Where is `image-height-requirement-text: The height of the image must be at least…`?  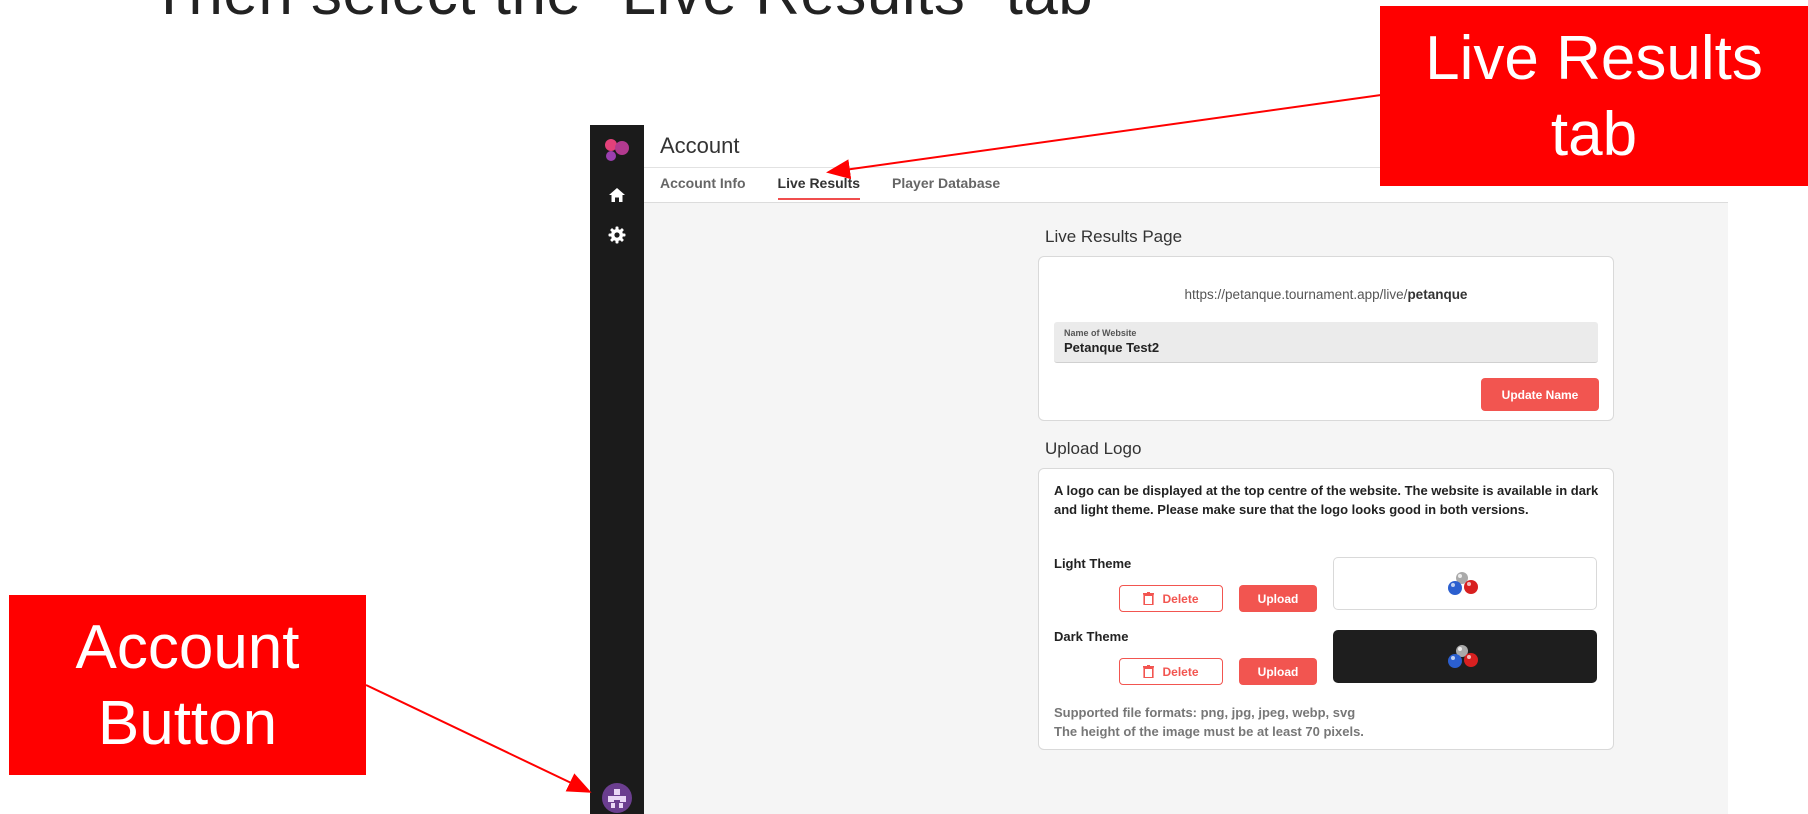 image-height-requirement-text: The height of the image must be at least… is located at coordinates (1209, 731).